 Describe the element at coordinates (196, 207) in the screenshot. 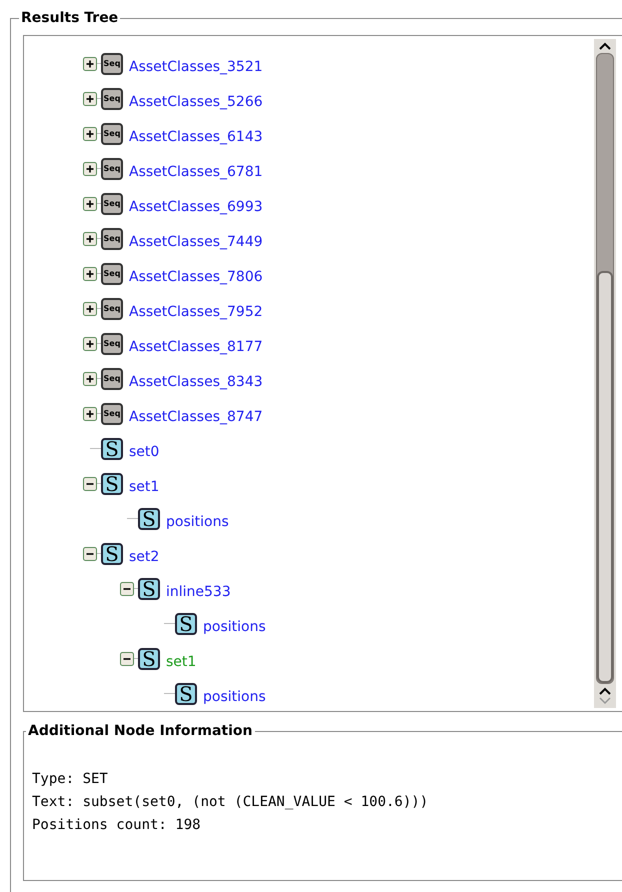

I see `tree-node-label: AssetClasses_6993` at that location.